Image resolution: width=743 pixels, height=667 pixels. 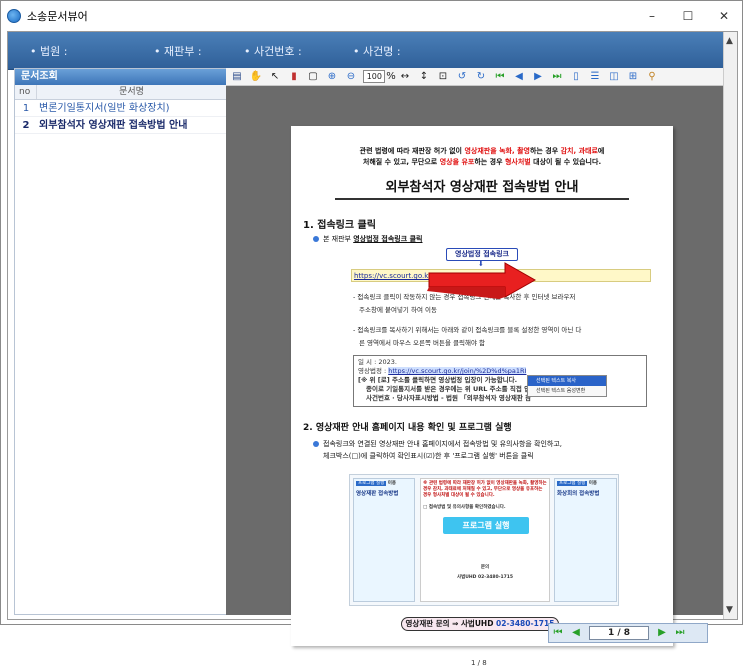 What do you see at coordinates (500, 77) in the screenshot?
I see `first-page-icon: ⏮` at bounding box center [500, 77].